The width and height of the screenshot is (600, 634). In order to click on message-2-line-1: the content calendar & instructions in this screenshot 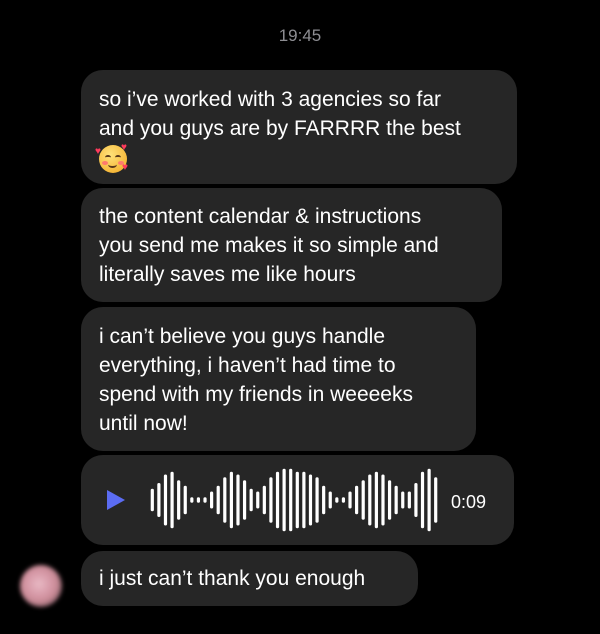, I will do `click(260, 216)`.